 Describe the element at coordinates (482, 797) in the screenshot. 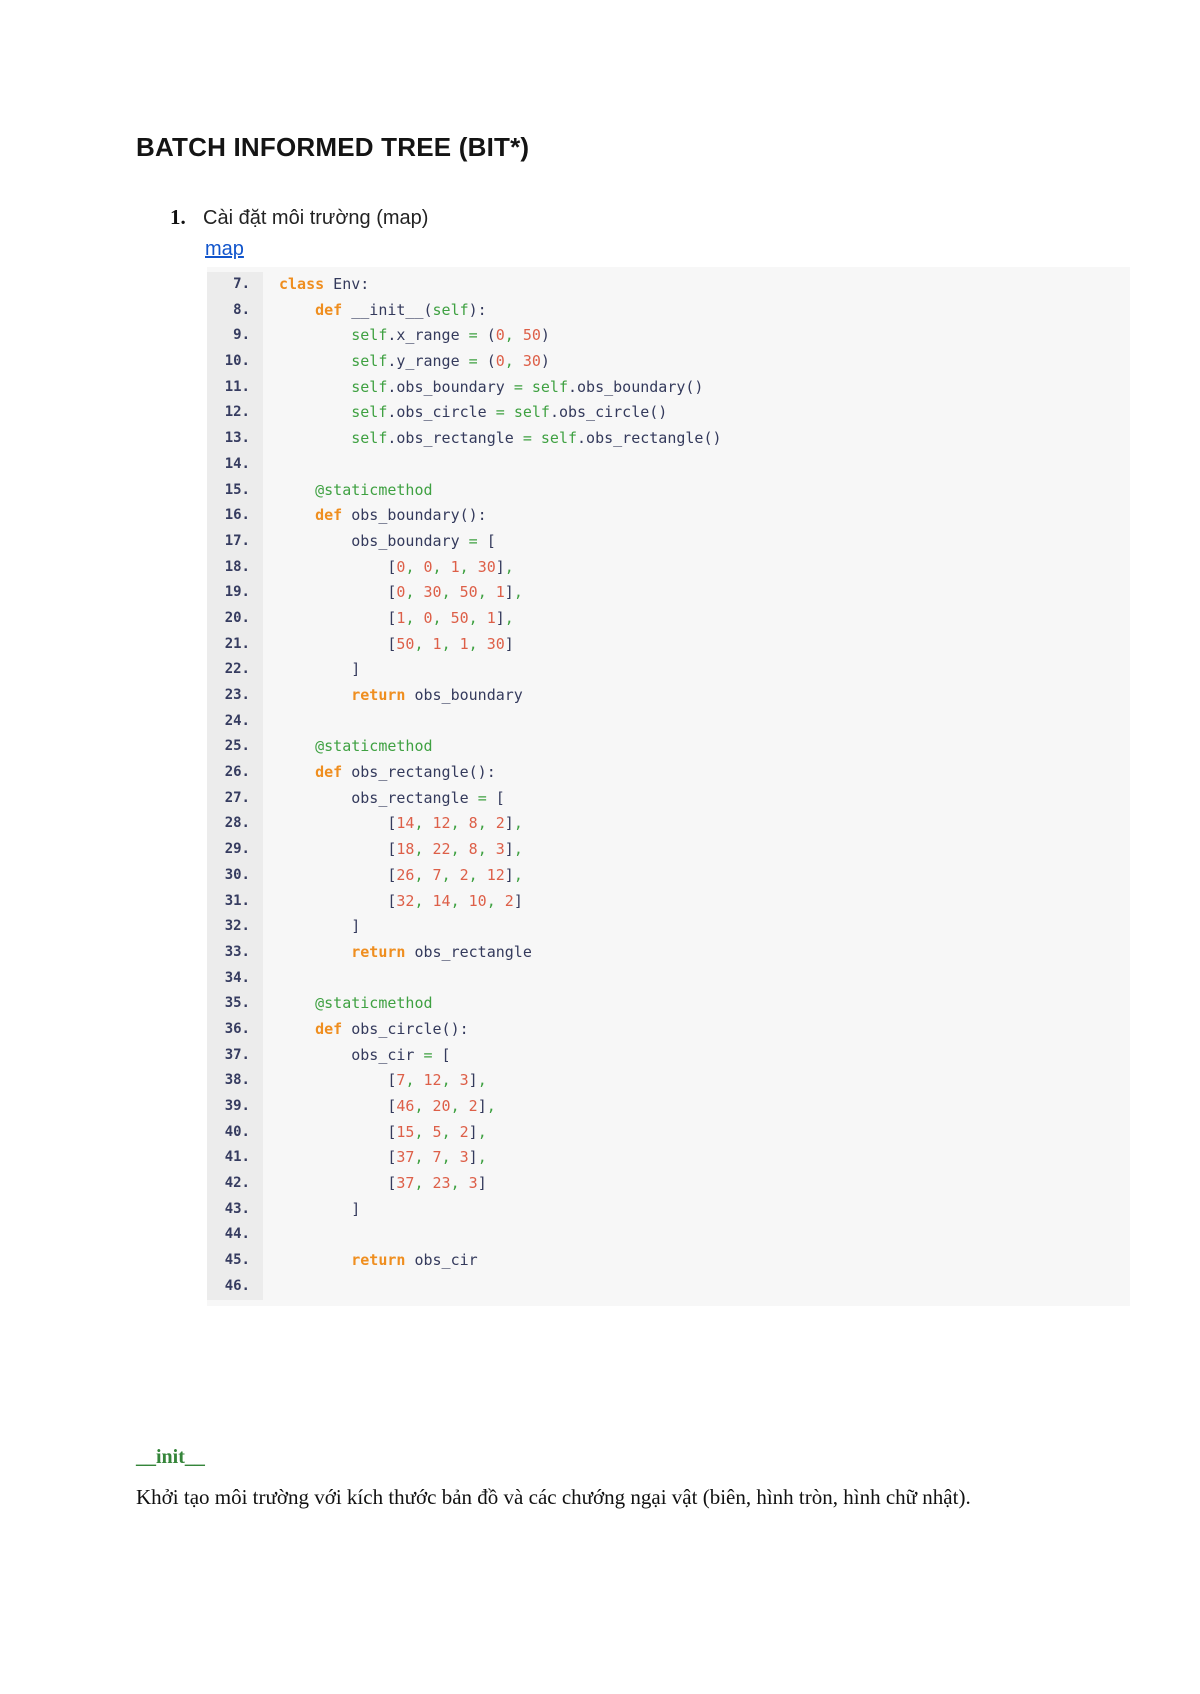

I see `code-token: =` at that location.